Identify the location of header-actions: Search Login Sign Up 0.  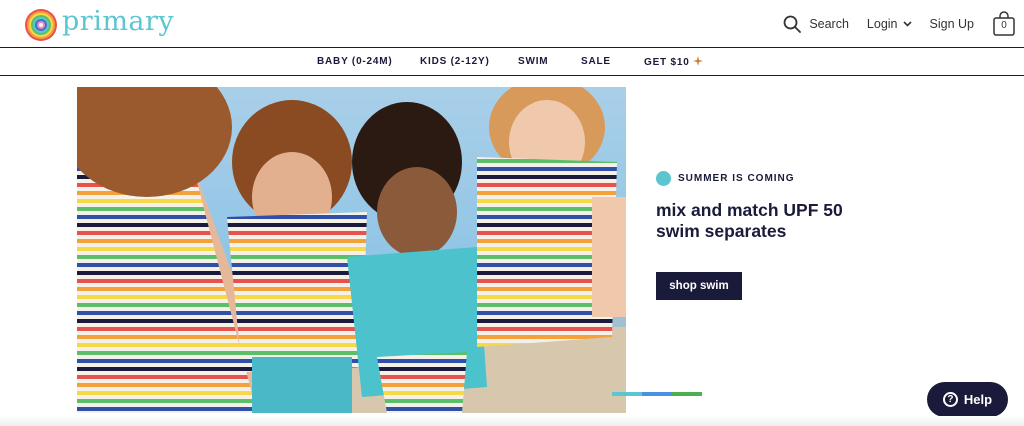
(903, 24).